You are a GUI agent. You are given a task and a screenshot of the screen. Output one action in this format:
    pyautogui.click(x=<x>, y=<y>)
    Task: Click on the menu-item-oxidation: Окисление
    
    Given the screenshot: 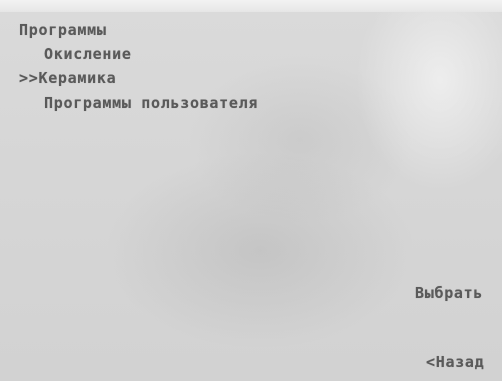 What is the action you would take?
    pyautogui.click(x=88, y=54)
    